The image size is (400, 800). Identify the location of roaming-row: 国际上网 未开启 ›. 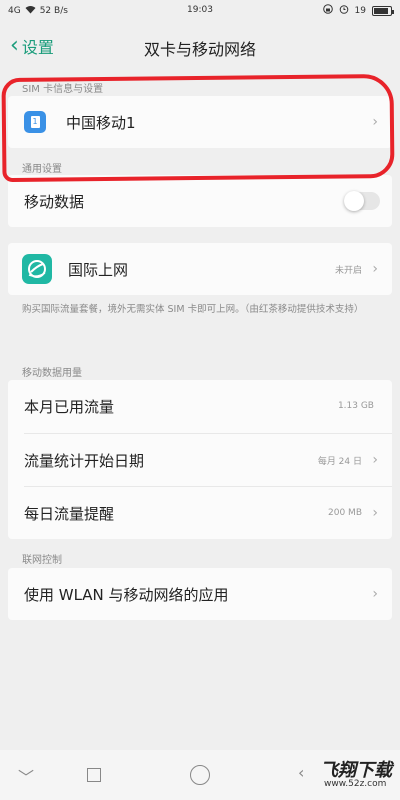
(200, 269).